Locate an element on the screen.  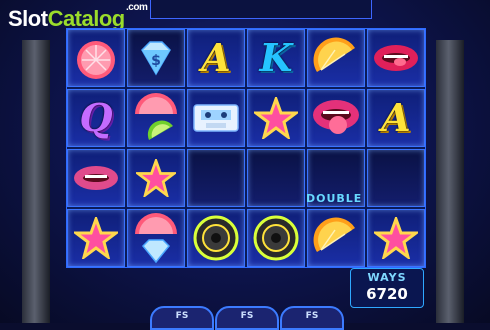
symbol-orange-slice is located at coordinates (336, 238).